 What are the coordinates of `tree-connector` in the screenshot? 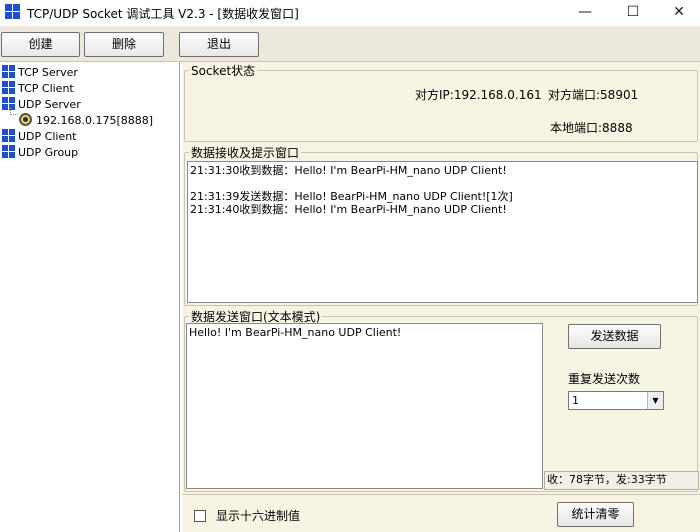 It's located at (14, 111).